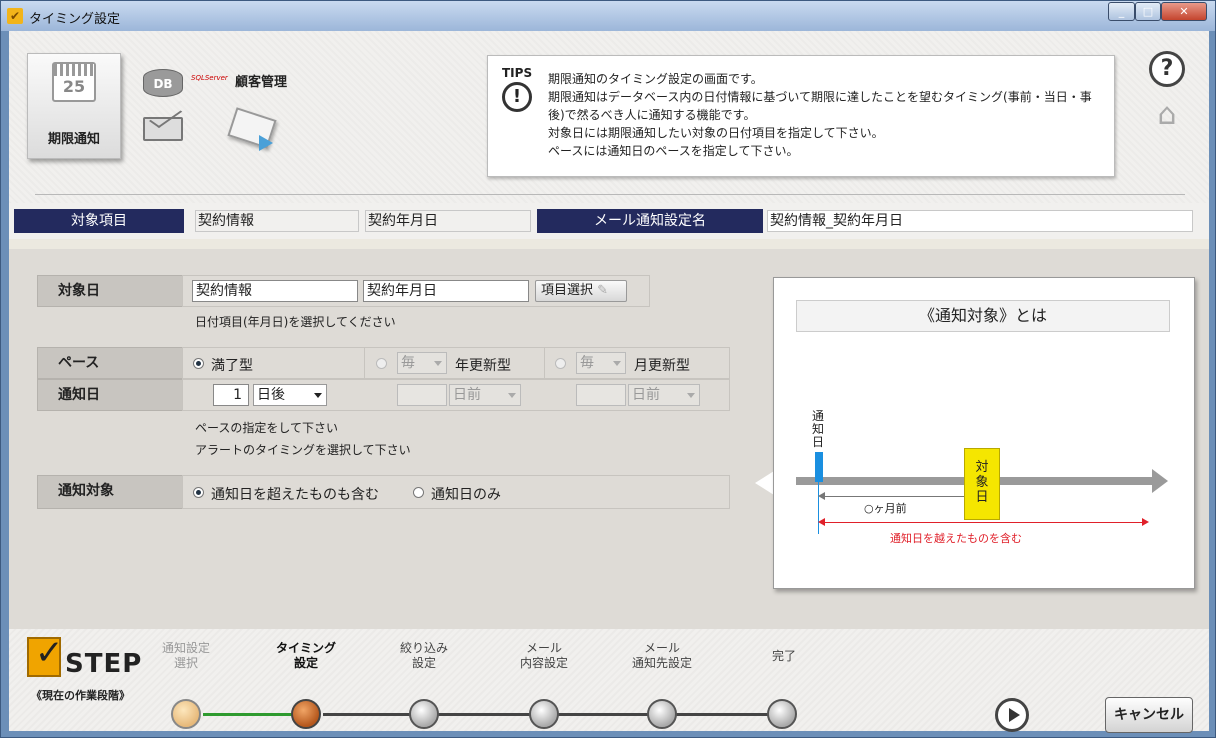 This screenshot has width=1216, height=738. What do you see at coordinates (581, 291) in the screenshot?
I see `item-select-button: 項目選択 ✎` at bounding box center [581, 291].